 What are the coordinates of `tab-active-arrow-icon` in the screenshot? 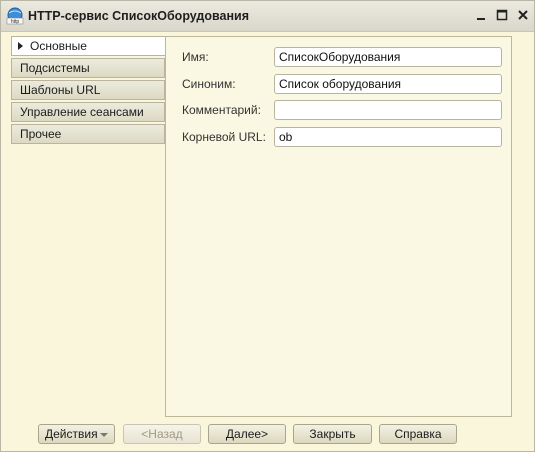 It's located at (20, 46).